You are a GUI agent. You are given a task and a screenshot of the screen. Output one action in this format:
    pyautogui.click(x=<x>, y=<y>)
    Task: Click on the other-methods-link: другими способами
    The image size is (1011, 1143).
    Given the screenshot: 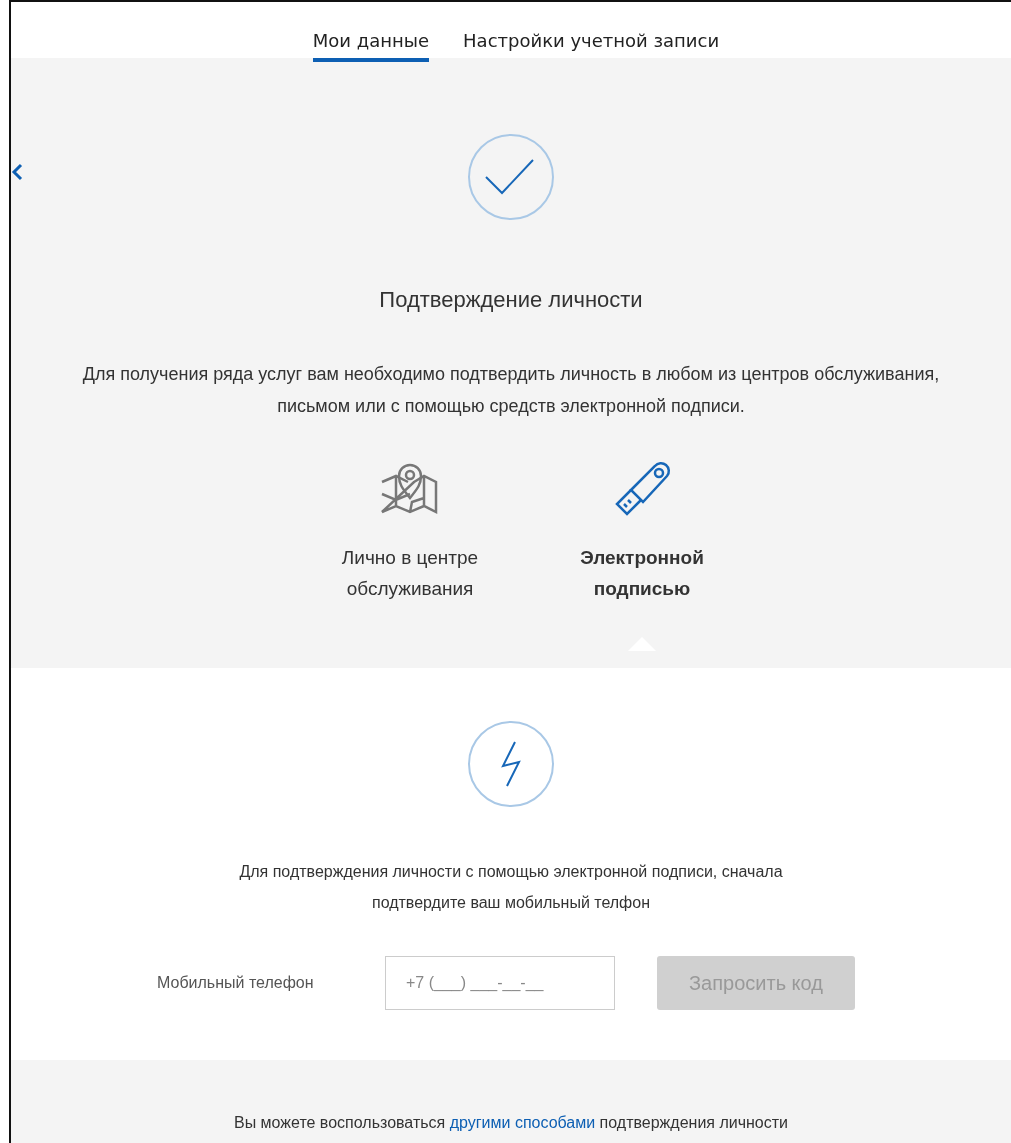 What is the action you would take?
    pyautogui.click(x=522, y=1122)
    